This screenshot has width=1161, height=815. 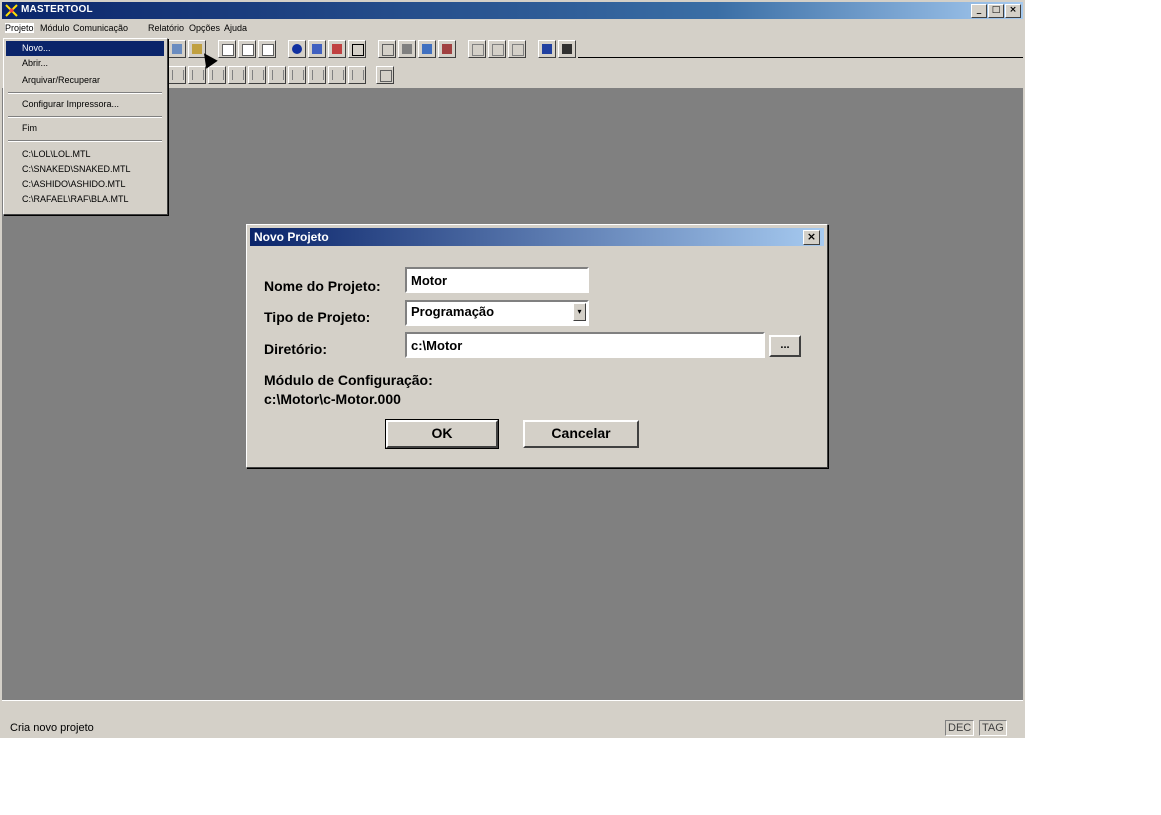 What do you see at coordinates (197, 75) in the screenshot?
I see `ladder-contact-nc-button` at bounding box center [197, 75].